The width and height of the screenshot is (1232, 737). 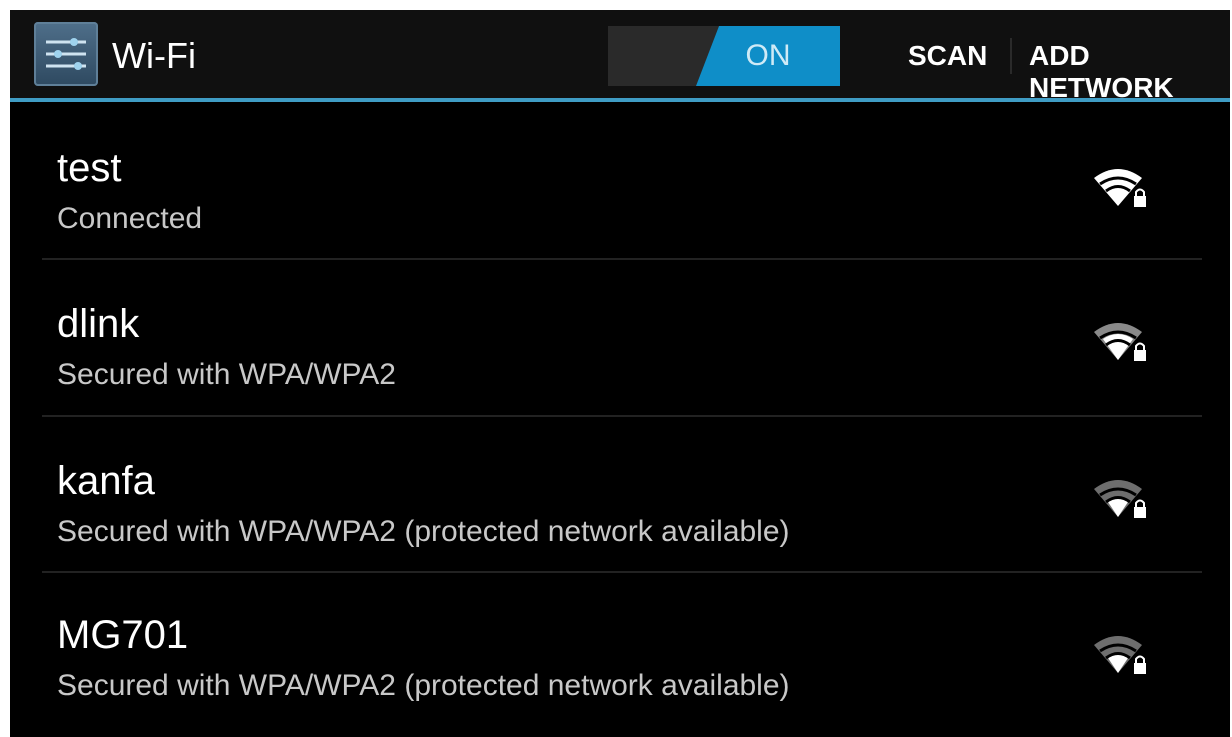 I want to click on settings-sliders-icon, so click(x=66, y=54).